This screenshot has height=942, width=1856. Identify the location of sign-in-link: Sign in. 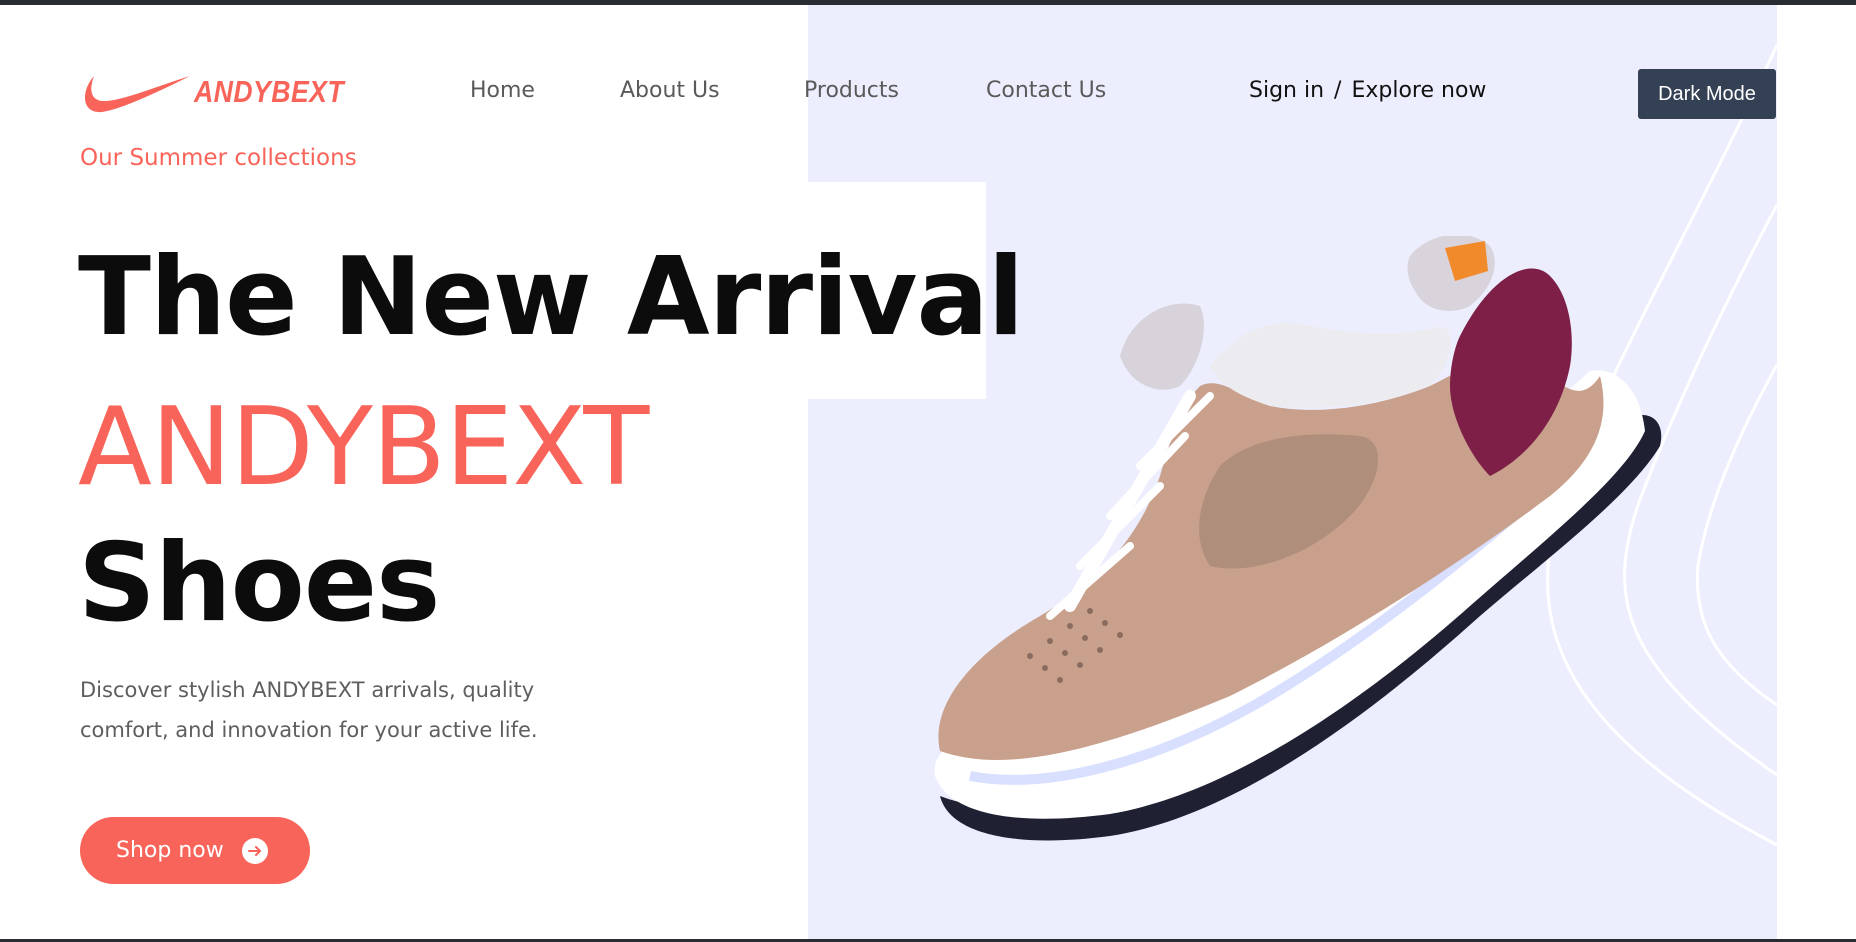
(1286, 90).